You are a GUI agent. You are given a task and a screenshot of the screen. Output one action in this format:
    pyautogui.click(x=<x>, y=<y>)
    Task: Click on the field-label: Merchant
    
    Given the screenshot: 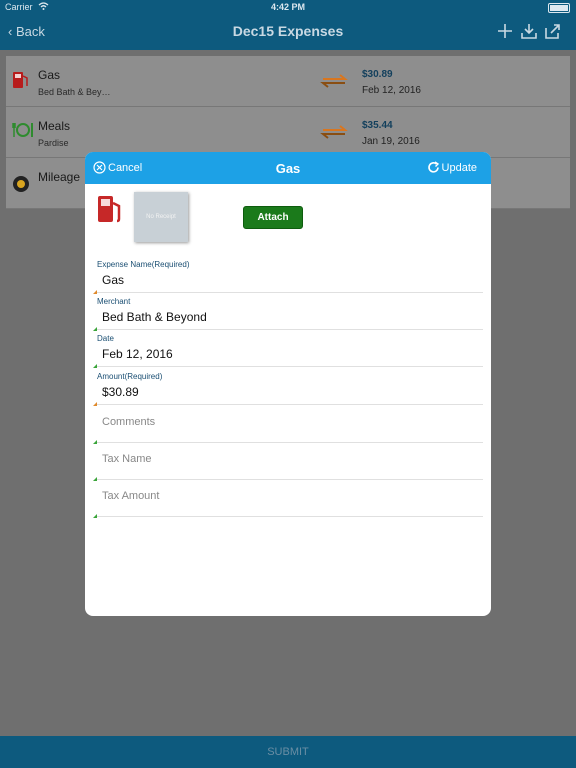 What is the action you would take?
    pyautogui.click(x=114, y=301)
    